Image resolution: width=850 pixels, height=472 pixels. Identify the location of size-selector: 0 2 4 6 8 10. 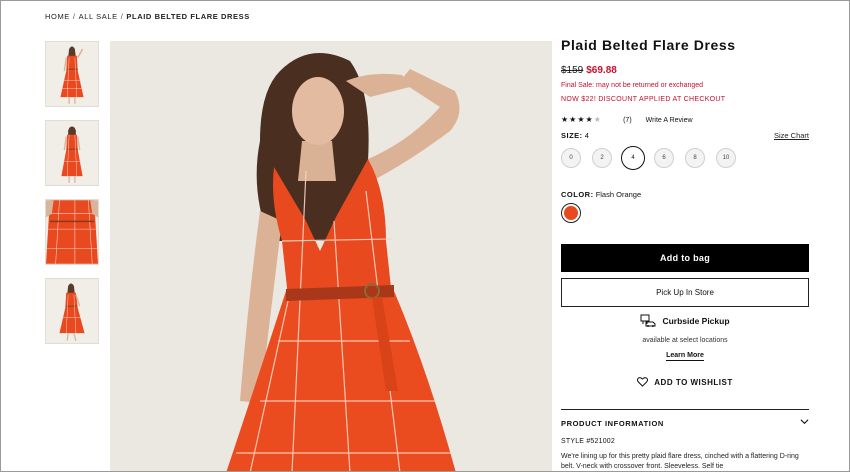
(654, 158).